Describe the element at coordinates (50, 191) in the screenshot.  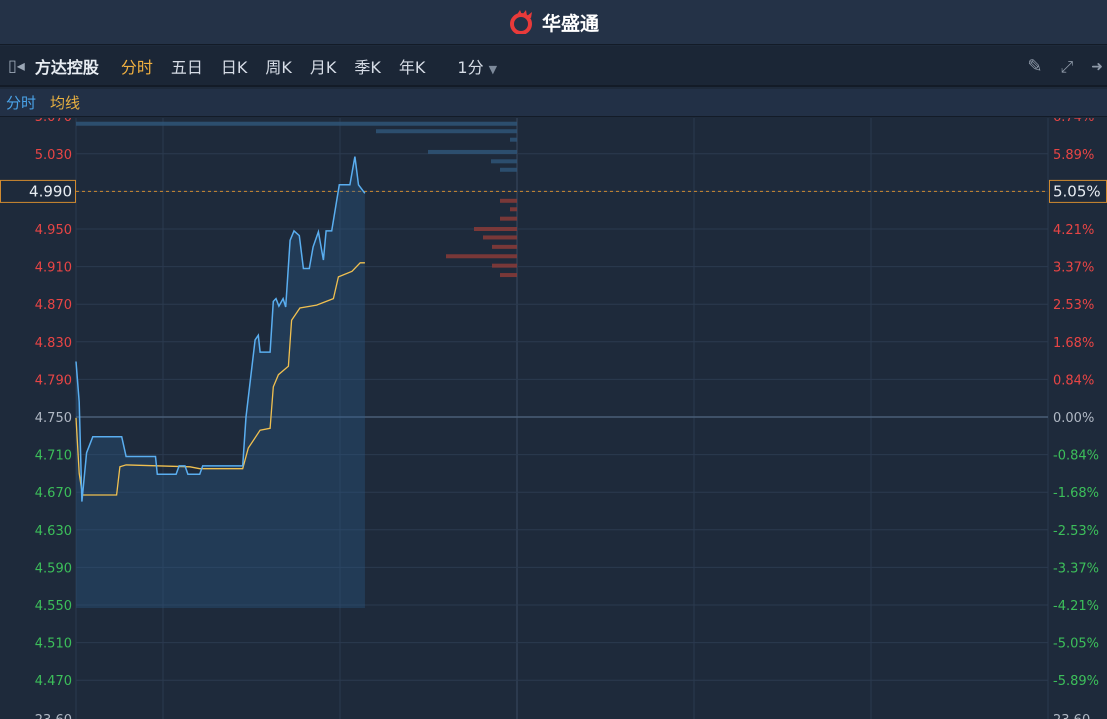
I see `y-tick-label: 4.990` at that location.